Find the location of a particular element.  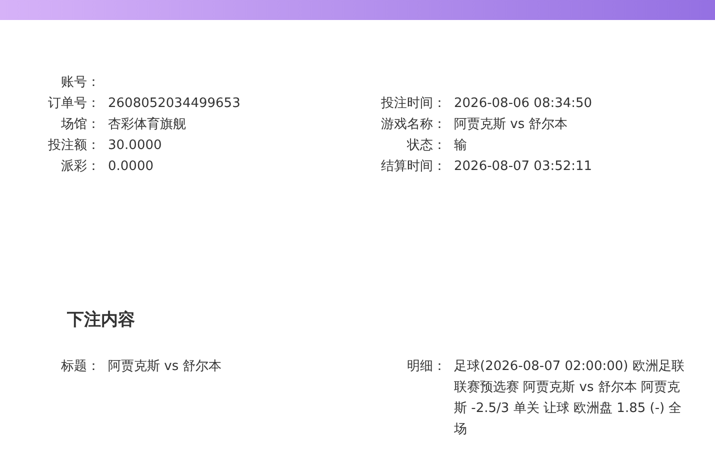

field-label: 明细： is located at coordinates (426, 367).